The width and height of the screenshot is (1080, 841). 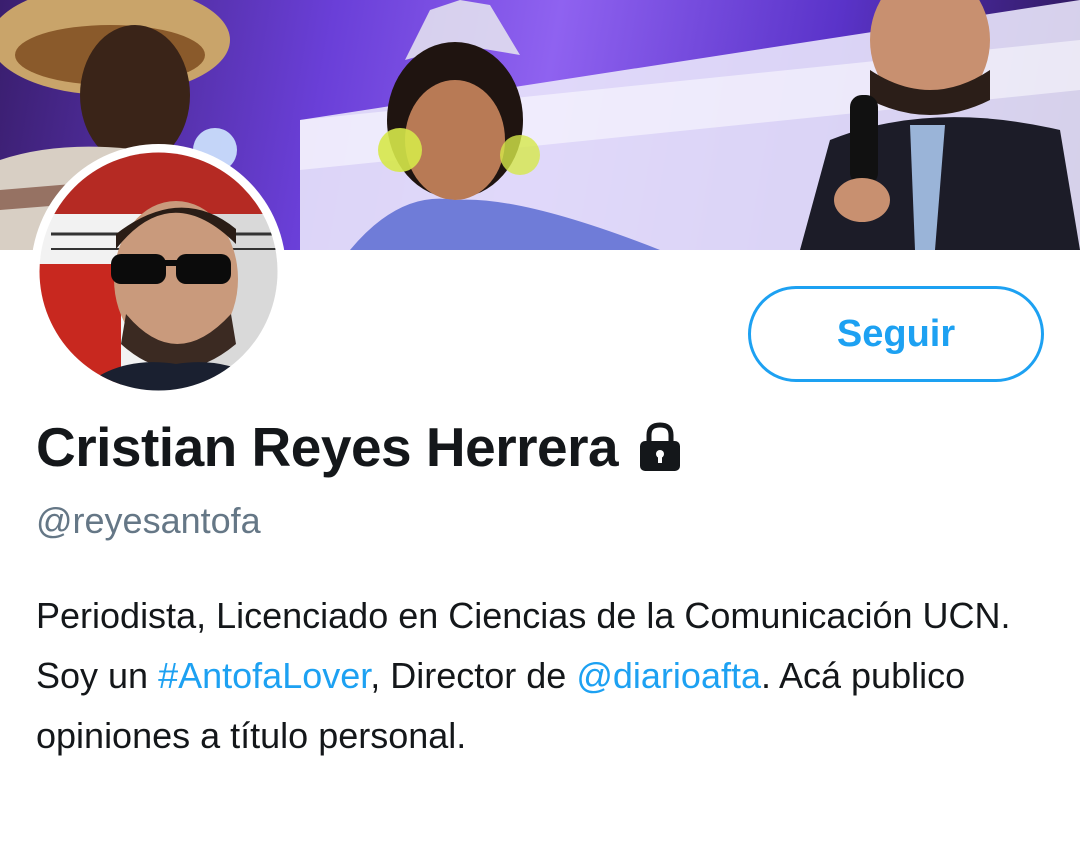 What do you see at coordinates (660, 447) in the screenshot?
I see `lock-icon` at bounding box center [660, 447].